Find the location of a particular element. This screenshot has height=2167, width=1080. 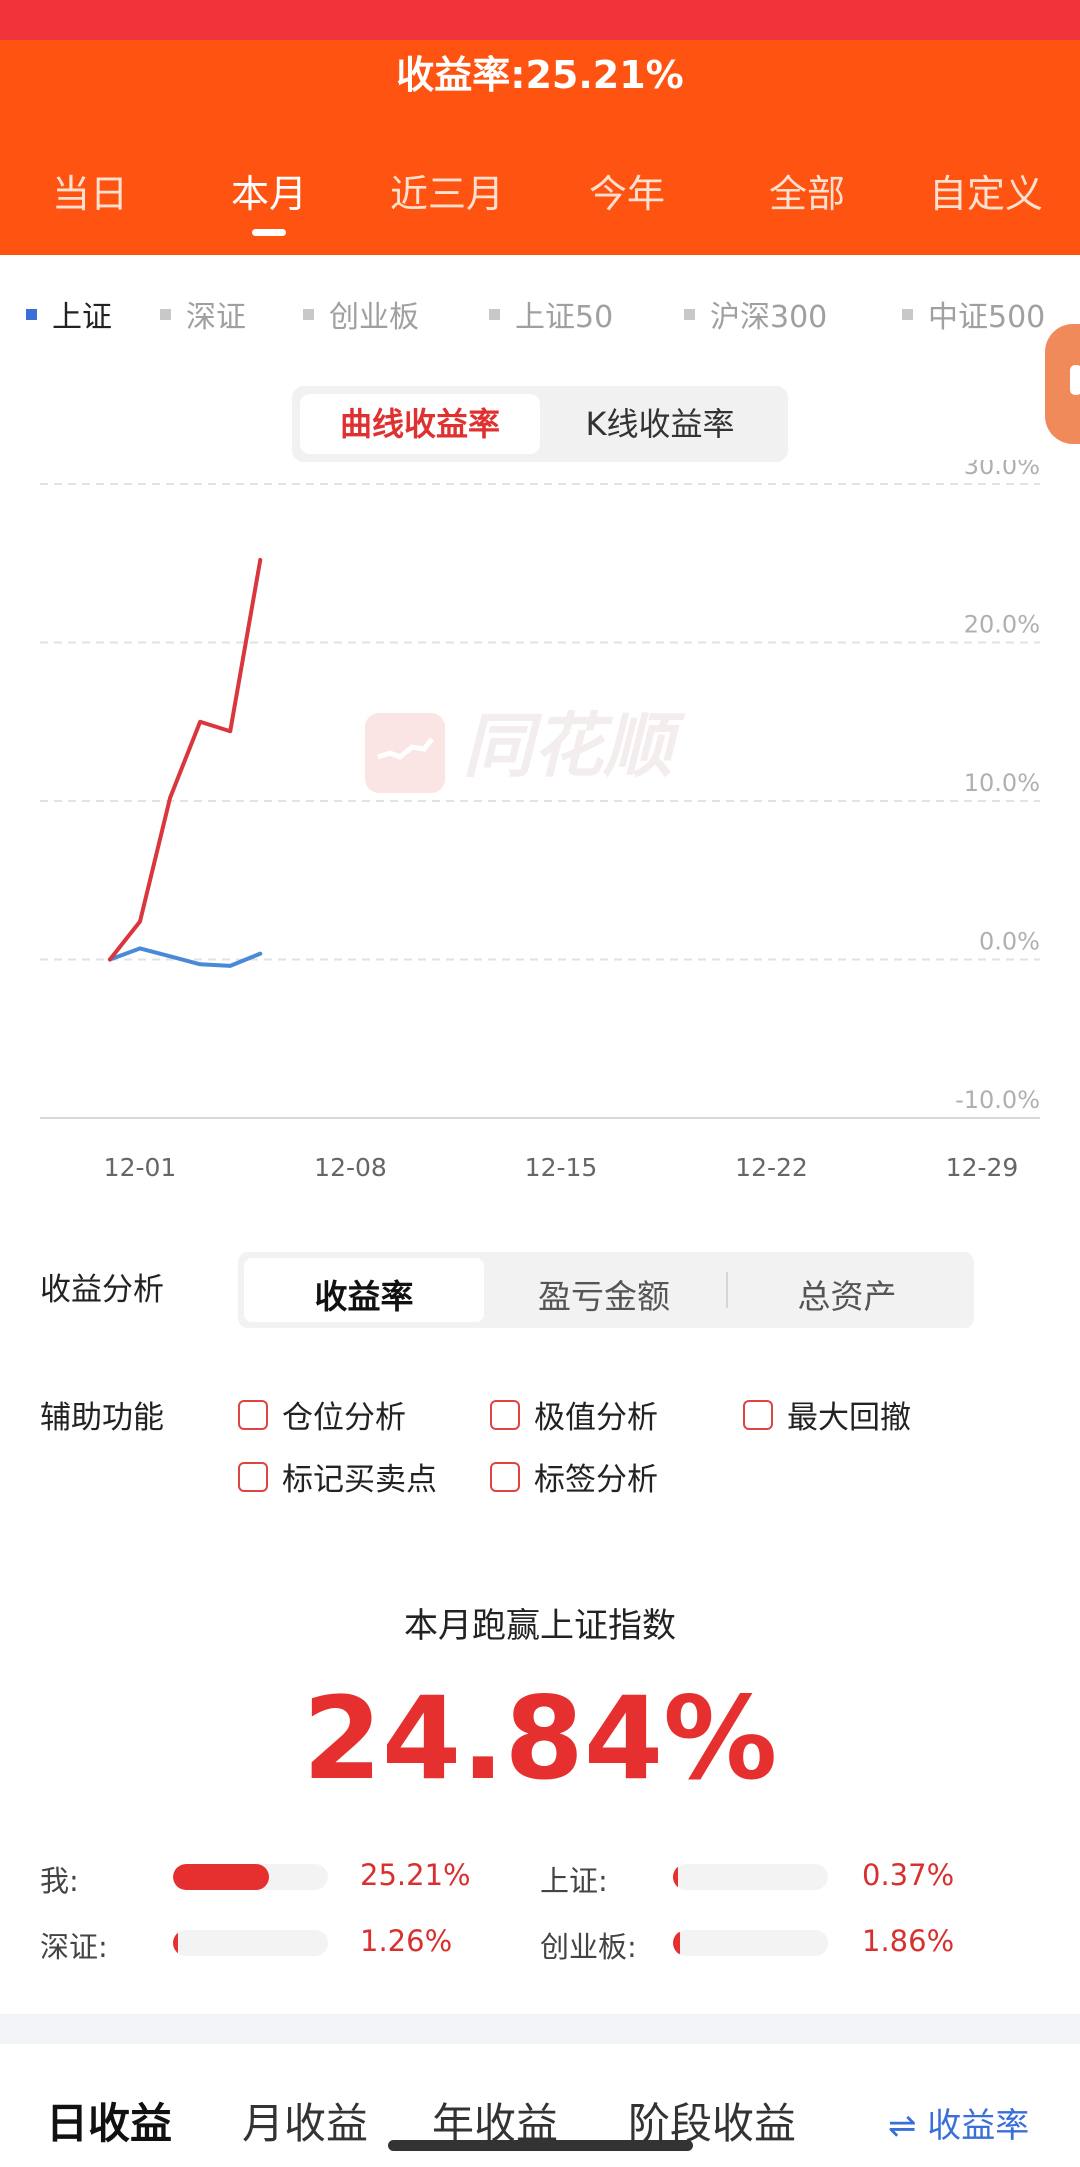

index-sse50: 上证50 is located at coordinates (551, 314).